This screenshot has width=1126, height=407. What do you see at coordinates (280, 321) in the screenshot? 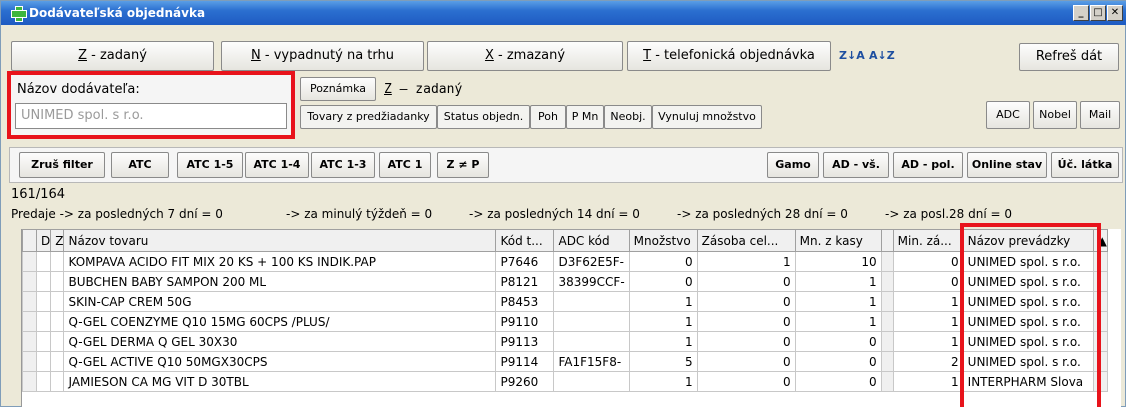
I see `item-name-cell: Q-GEL COENZYME Q10 15MG 60CPS /PLUS/` at bounding box center [280, 321].